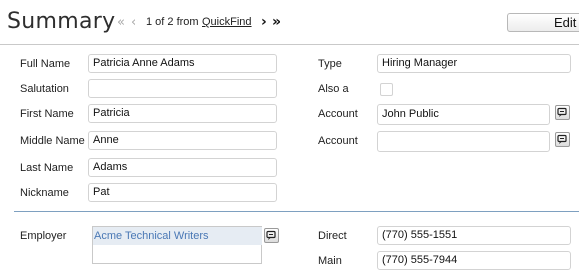 This screenshot has width=579, height=272. Describe the element at coordinates (562, 112) in the screenshot. I see `account-lookup-icon` at that location.